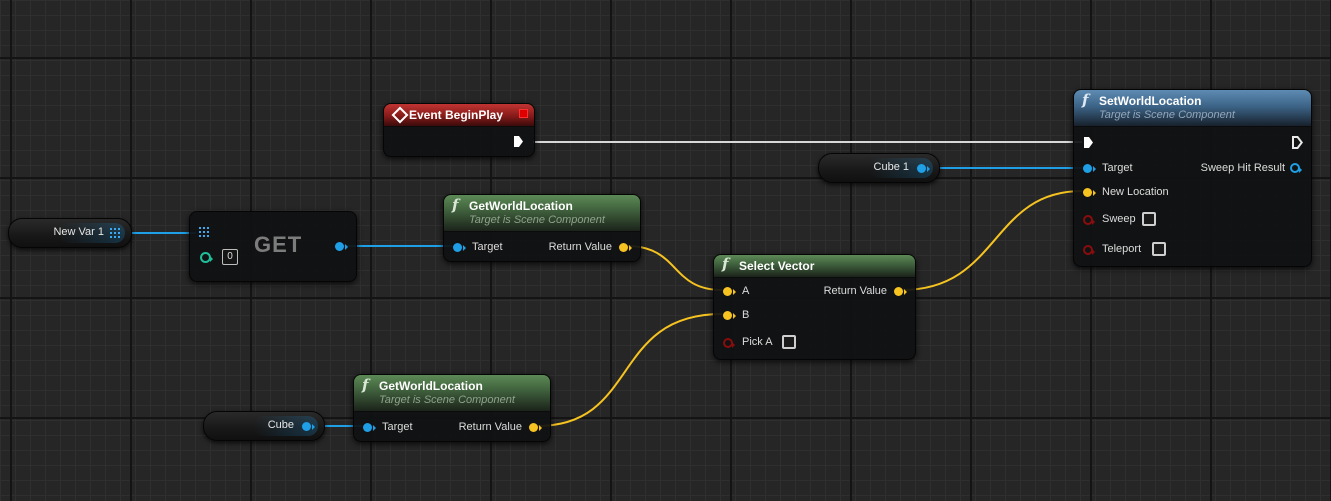 This screenshot has width=1331, height=501. Describe the element at coordinates (400, 115) in the screenshot. I see `event-diamond-icon` at that location.